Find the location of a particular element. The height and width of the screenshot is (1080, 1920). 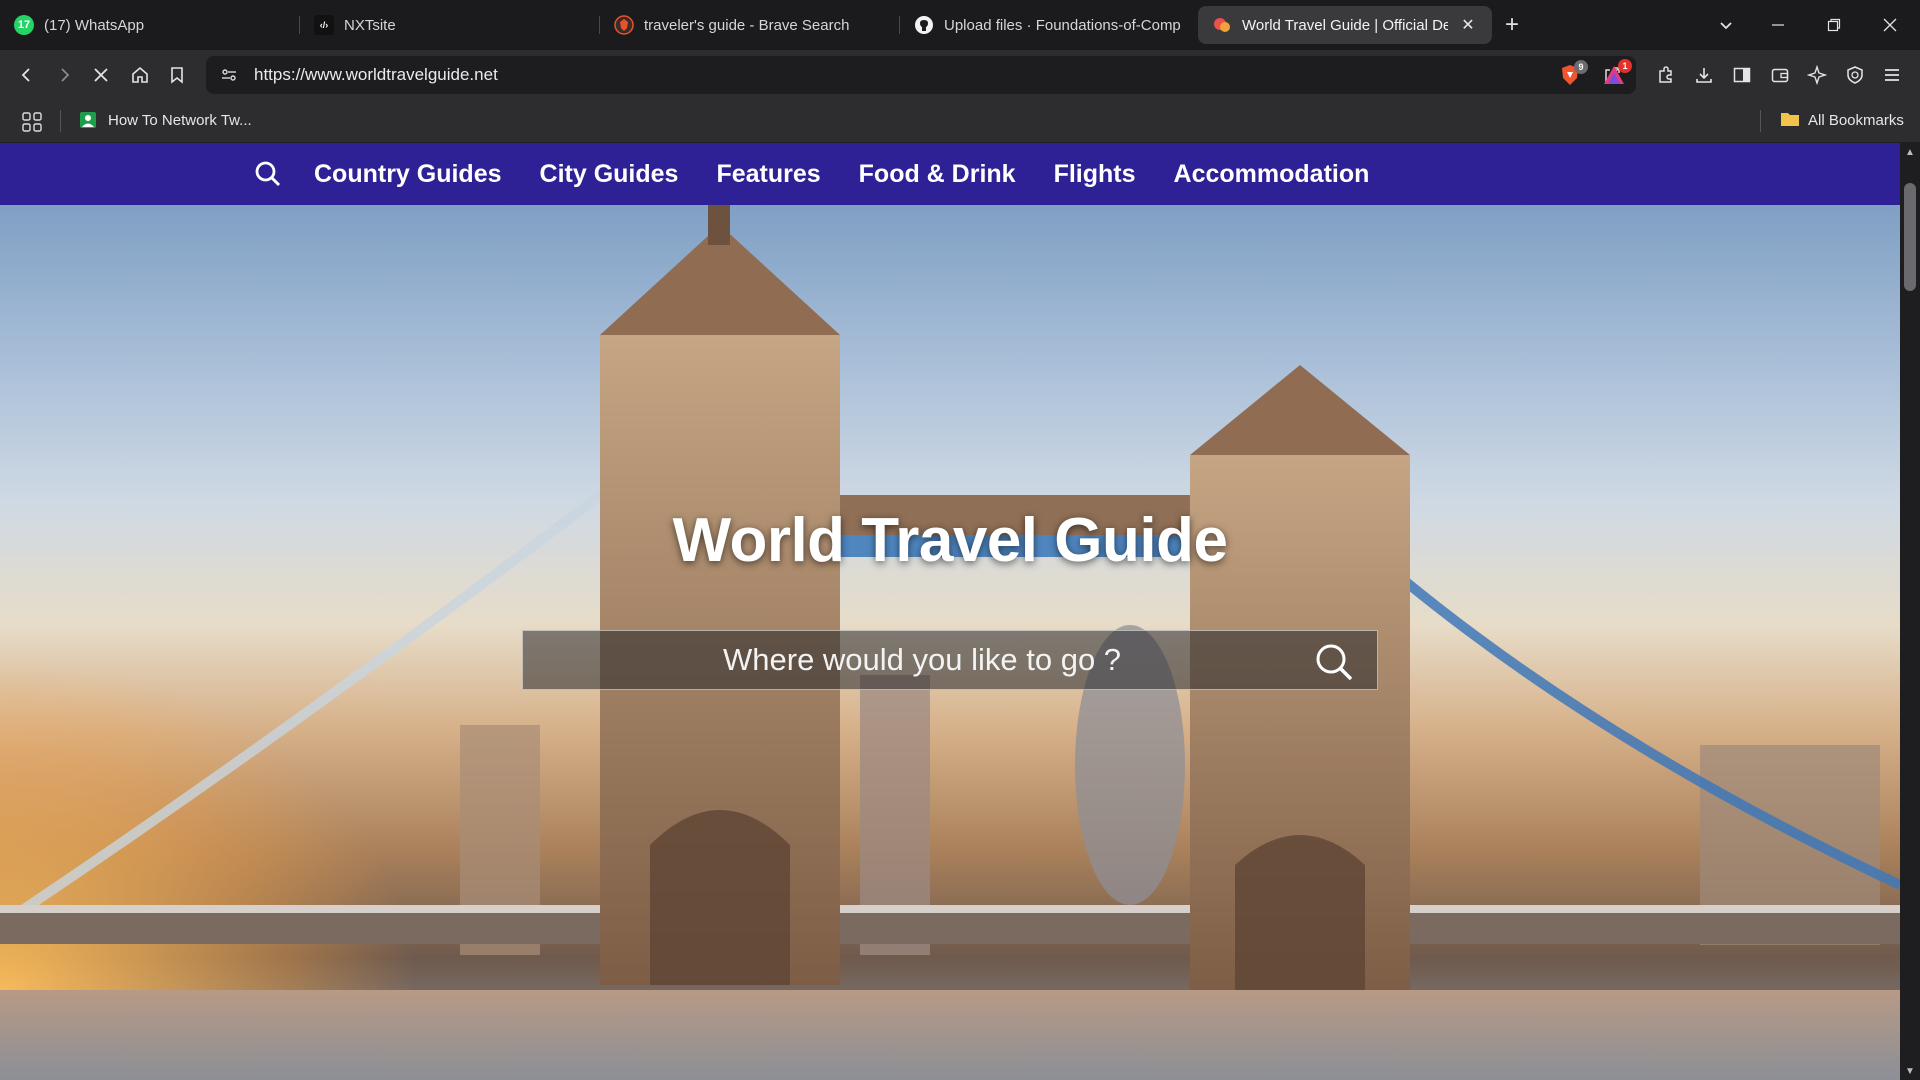

page-scrollbar: ▲ ▼ is located at coordinates (1910, 611).